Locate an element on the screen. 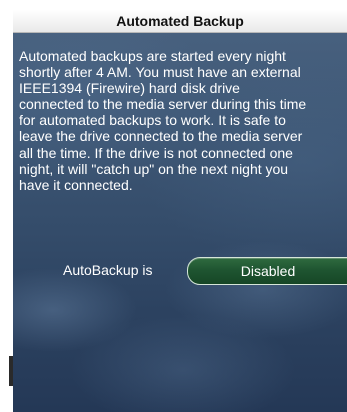  autobackup-state-label: Disabled is located at coordinates (268, 271).